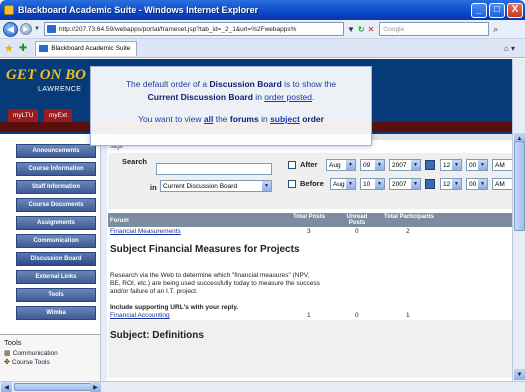  What do you see at coordinates (23, 48) in the screenshot?
I see `add-favorite-icon: ✚` at bounding box center [23, 48].